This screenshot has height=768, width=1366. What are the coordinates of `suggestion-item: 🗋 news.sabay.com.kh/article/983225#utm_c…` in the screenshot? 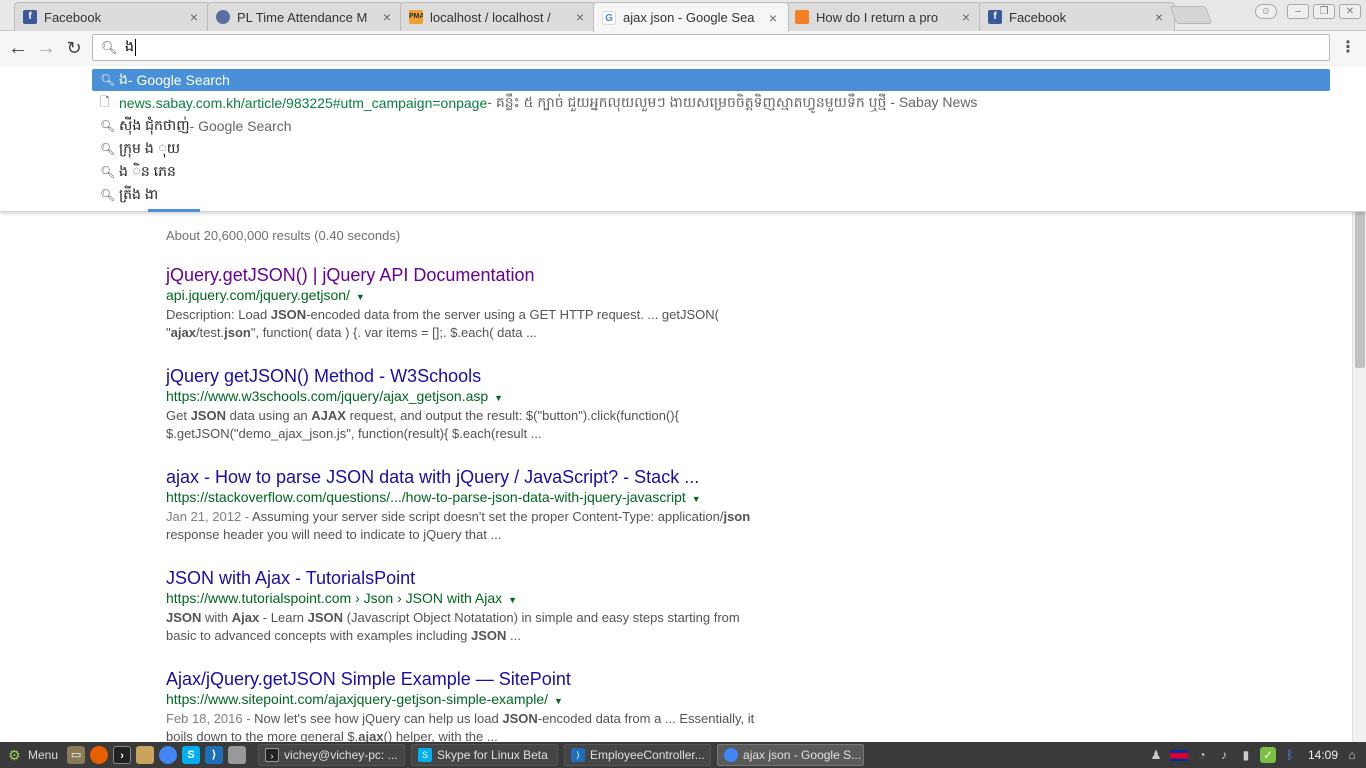 It's located at (711, 103).